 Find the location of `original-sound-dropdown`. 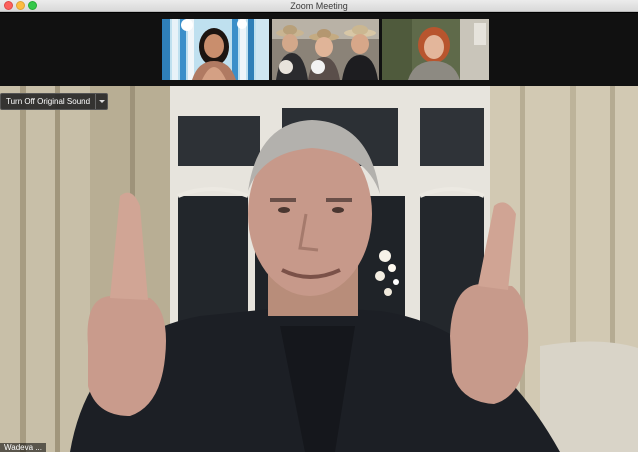

original-sound-dropdown is located at coordinates (101, 101).